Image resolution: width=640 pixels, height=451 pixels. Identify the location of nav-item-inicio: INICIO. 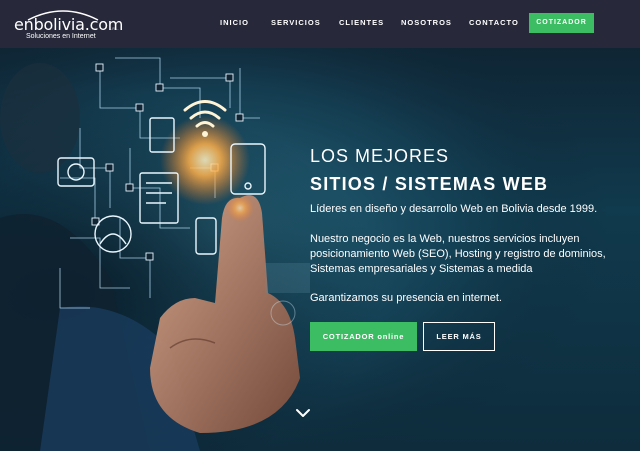
(234, 24).